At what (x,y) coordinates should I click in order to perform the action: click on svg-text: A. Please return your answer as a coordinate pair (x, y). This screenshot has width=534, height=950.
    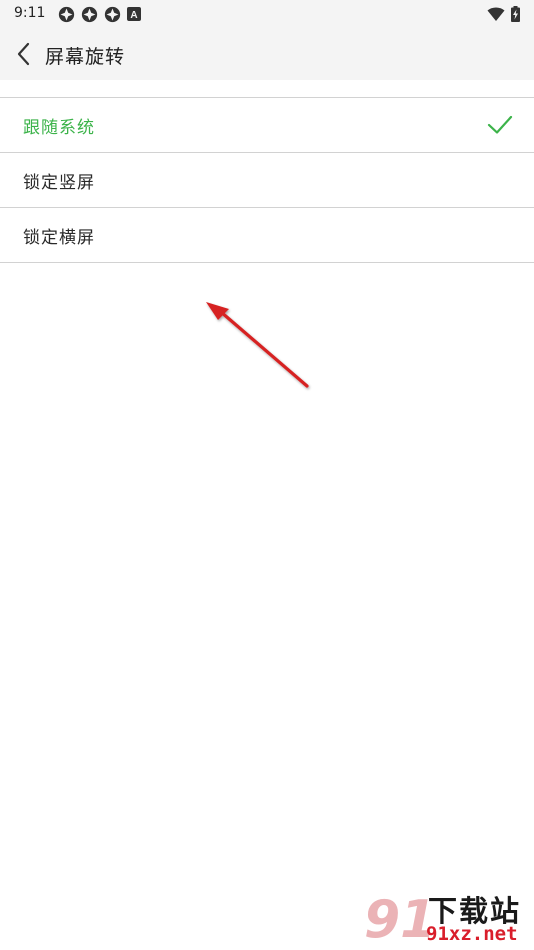
    Looking at the image, I should click on (133, 15).